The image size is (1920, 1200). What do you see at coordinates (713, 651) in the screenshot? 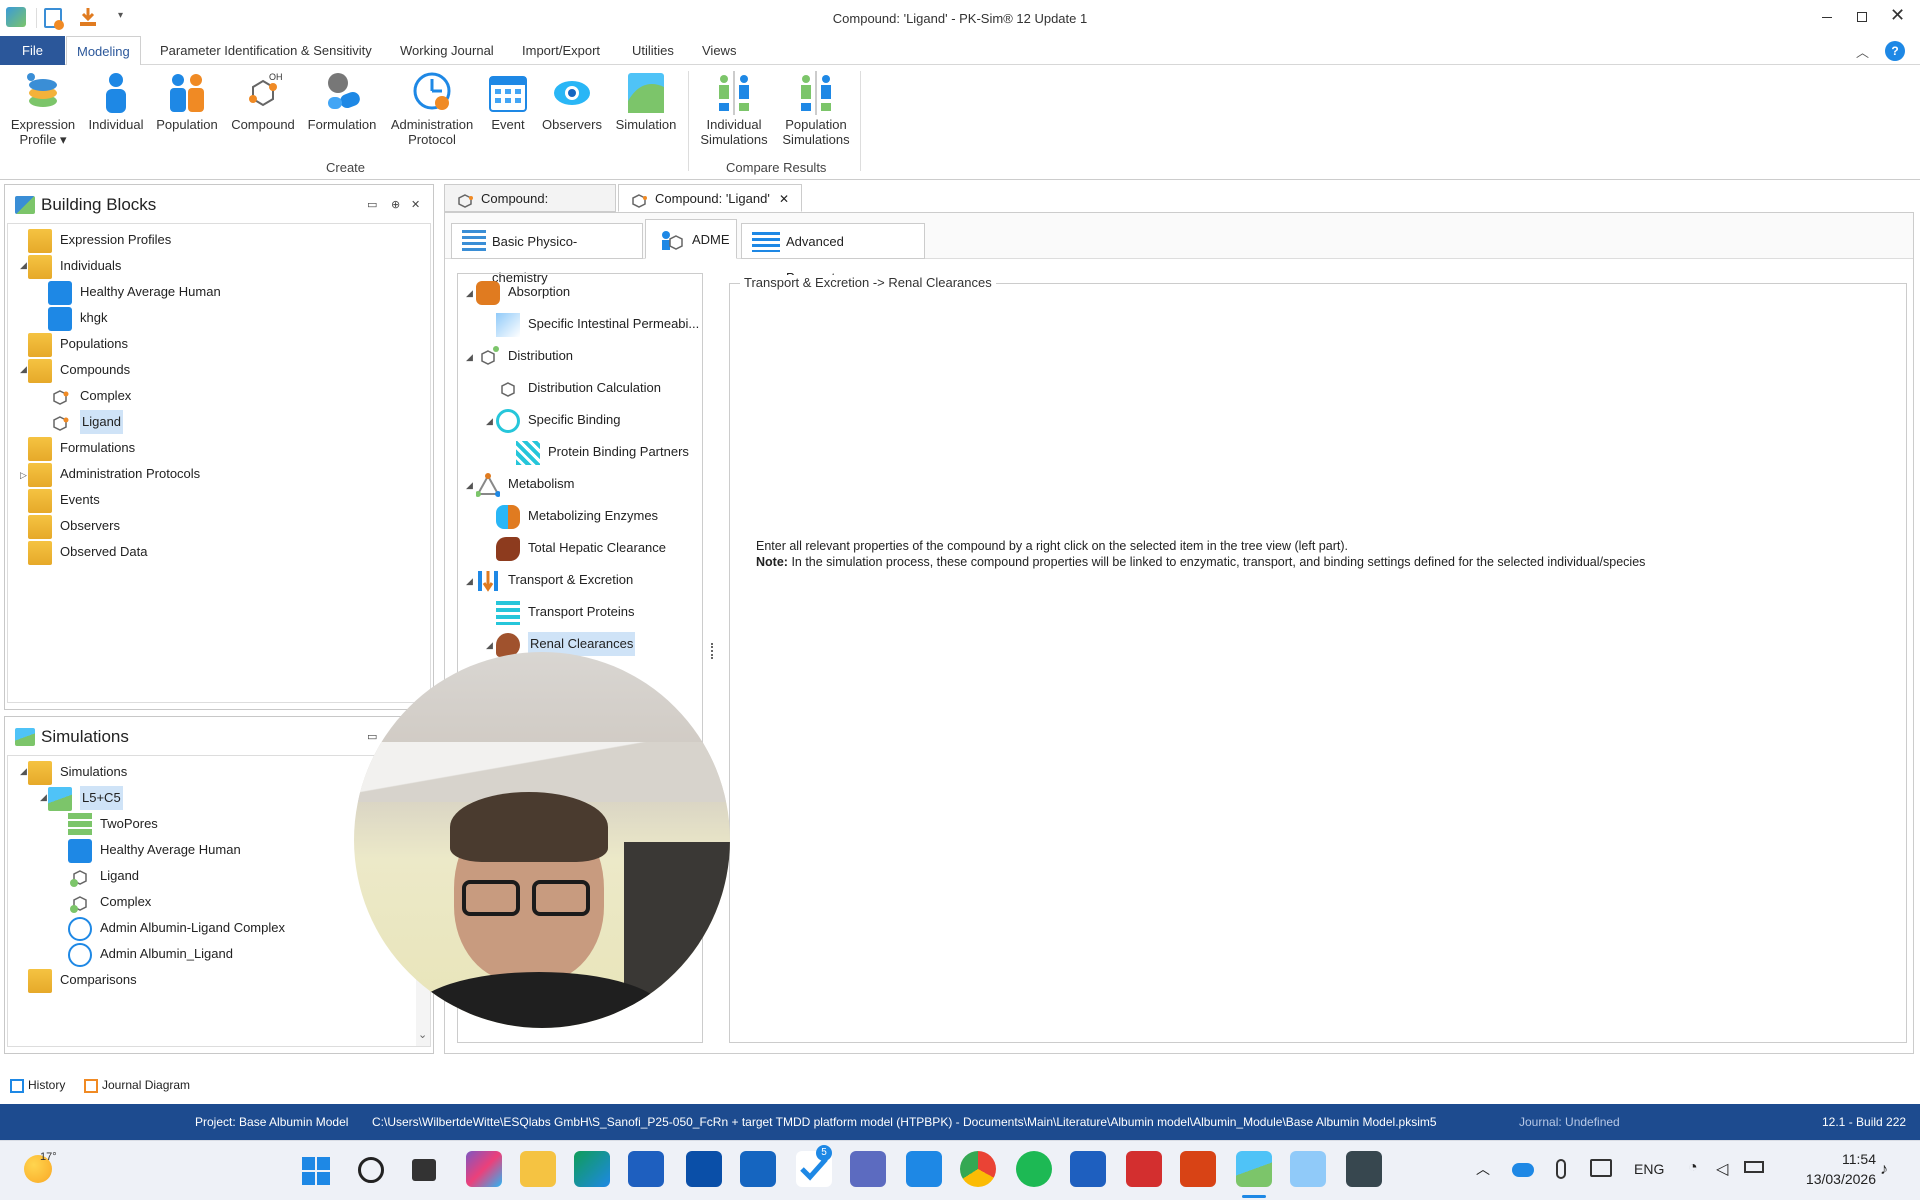
I see `splitter-handle` at bounding box center [713, 651].